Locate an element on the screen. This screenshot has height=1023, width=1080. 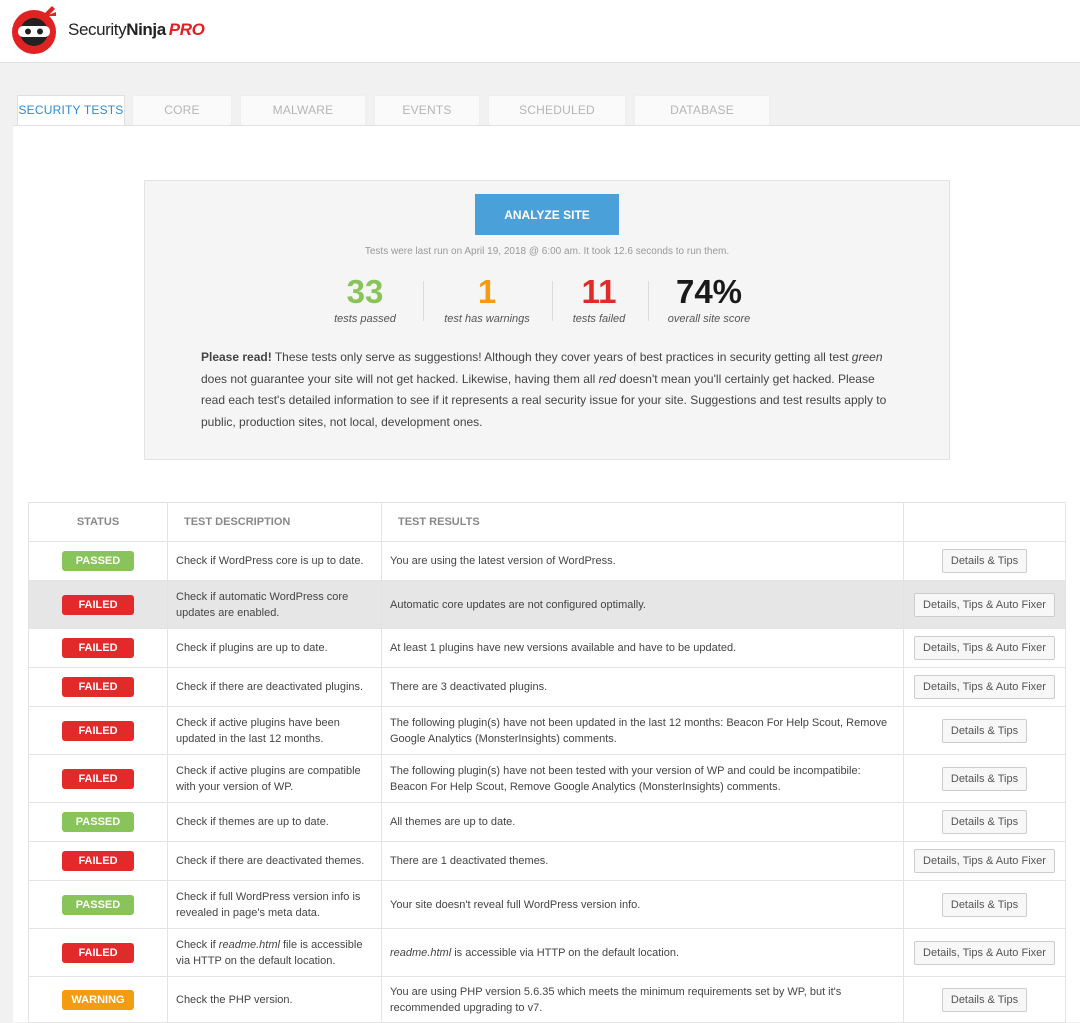
tab-core-scanner: Core Scanner is located at coordinates (182, 120).